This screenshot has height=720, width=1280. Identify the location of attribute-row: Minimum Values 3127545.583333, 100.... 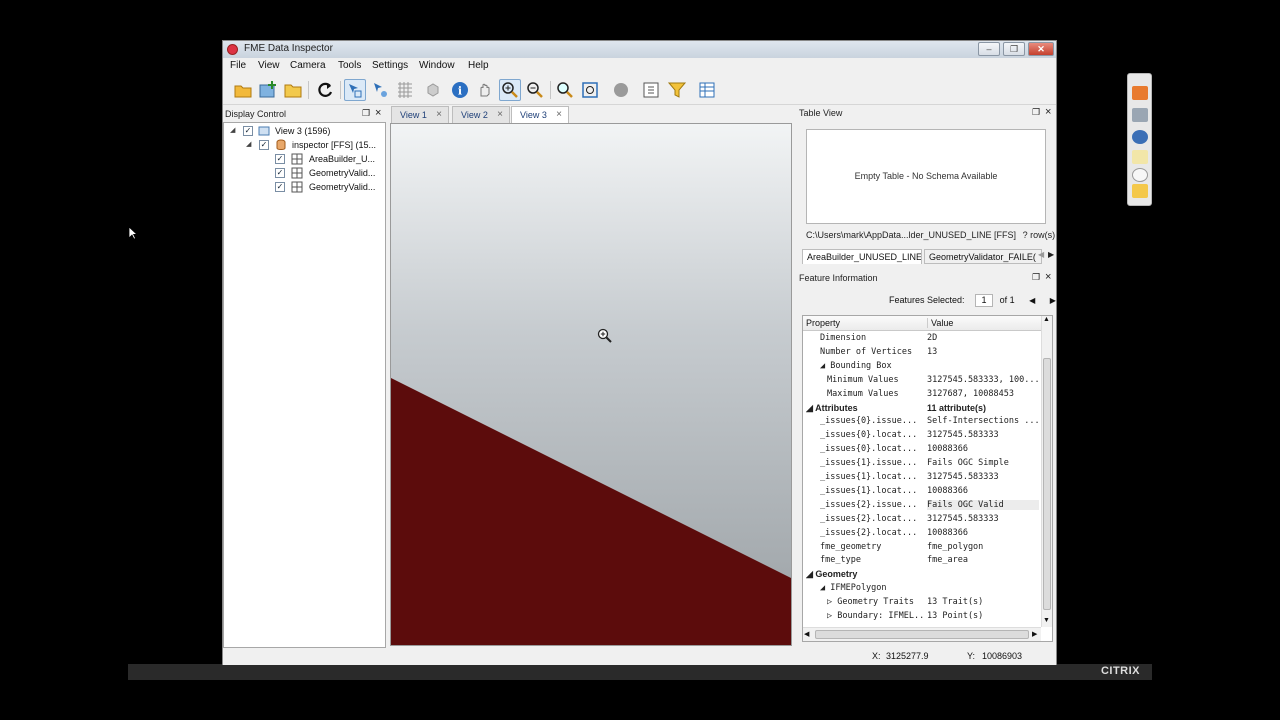
(922, 381).